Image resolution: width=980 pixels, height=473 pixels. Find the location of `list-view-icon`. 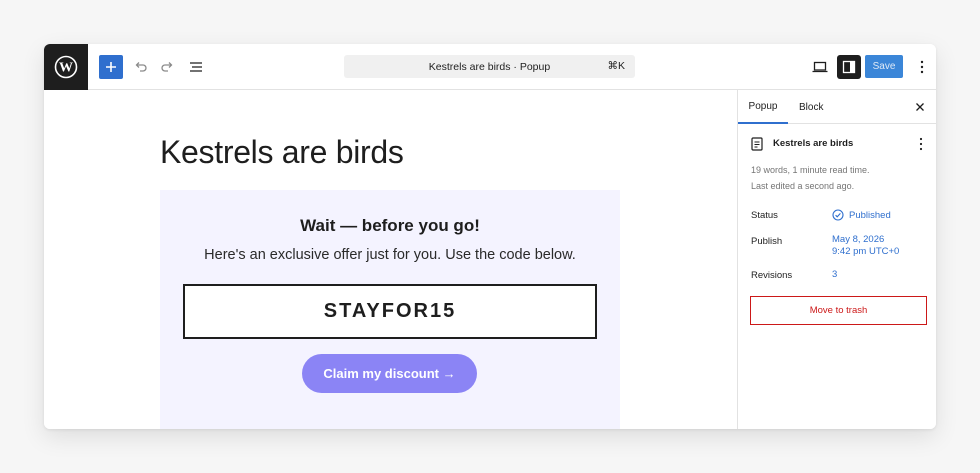

list-view-icon is located at coordinates (196, 67).